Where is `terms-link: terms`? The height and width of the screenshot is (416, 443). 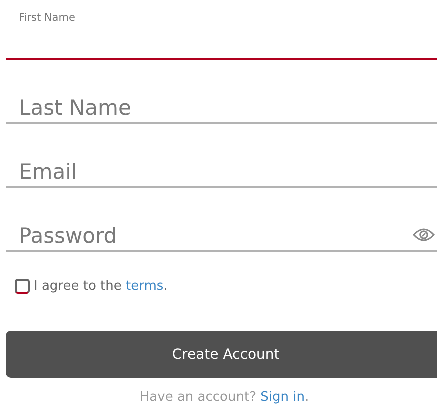
terms-link: terms is located at coordinates (145, 286).